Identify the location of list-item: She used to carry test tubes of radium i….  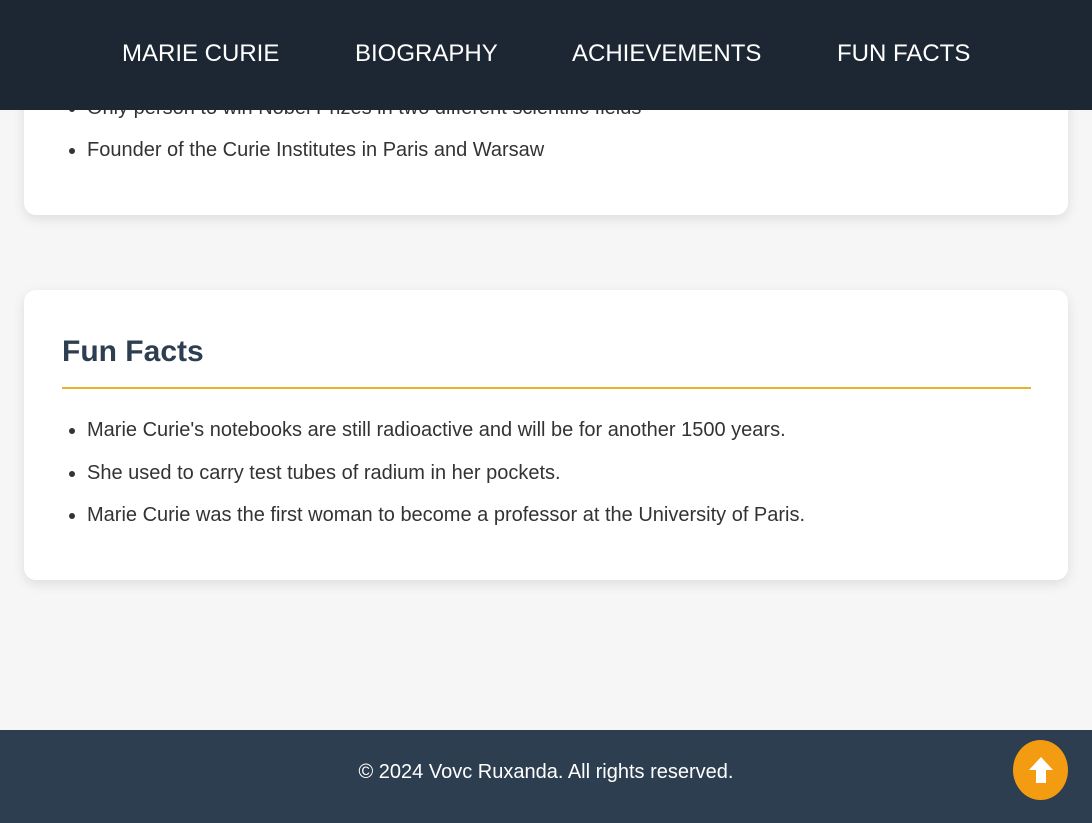
(446, 473).